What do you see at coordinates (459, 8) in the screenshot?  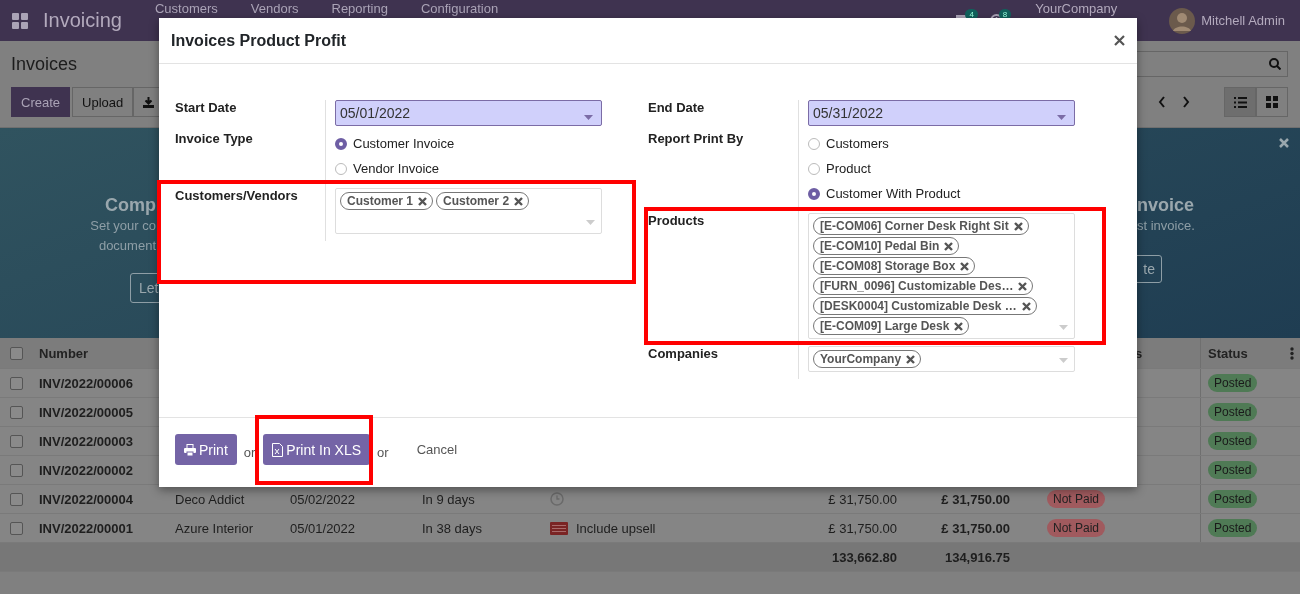 I see `menu-item: Configuration` at bounding box center [459, 8].